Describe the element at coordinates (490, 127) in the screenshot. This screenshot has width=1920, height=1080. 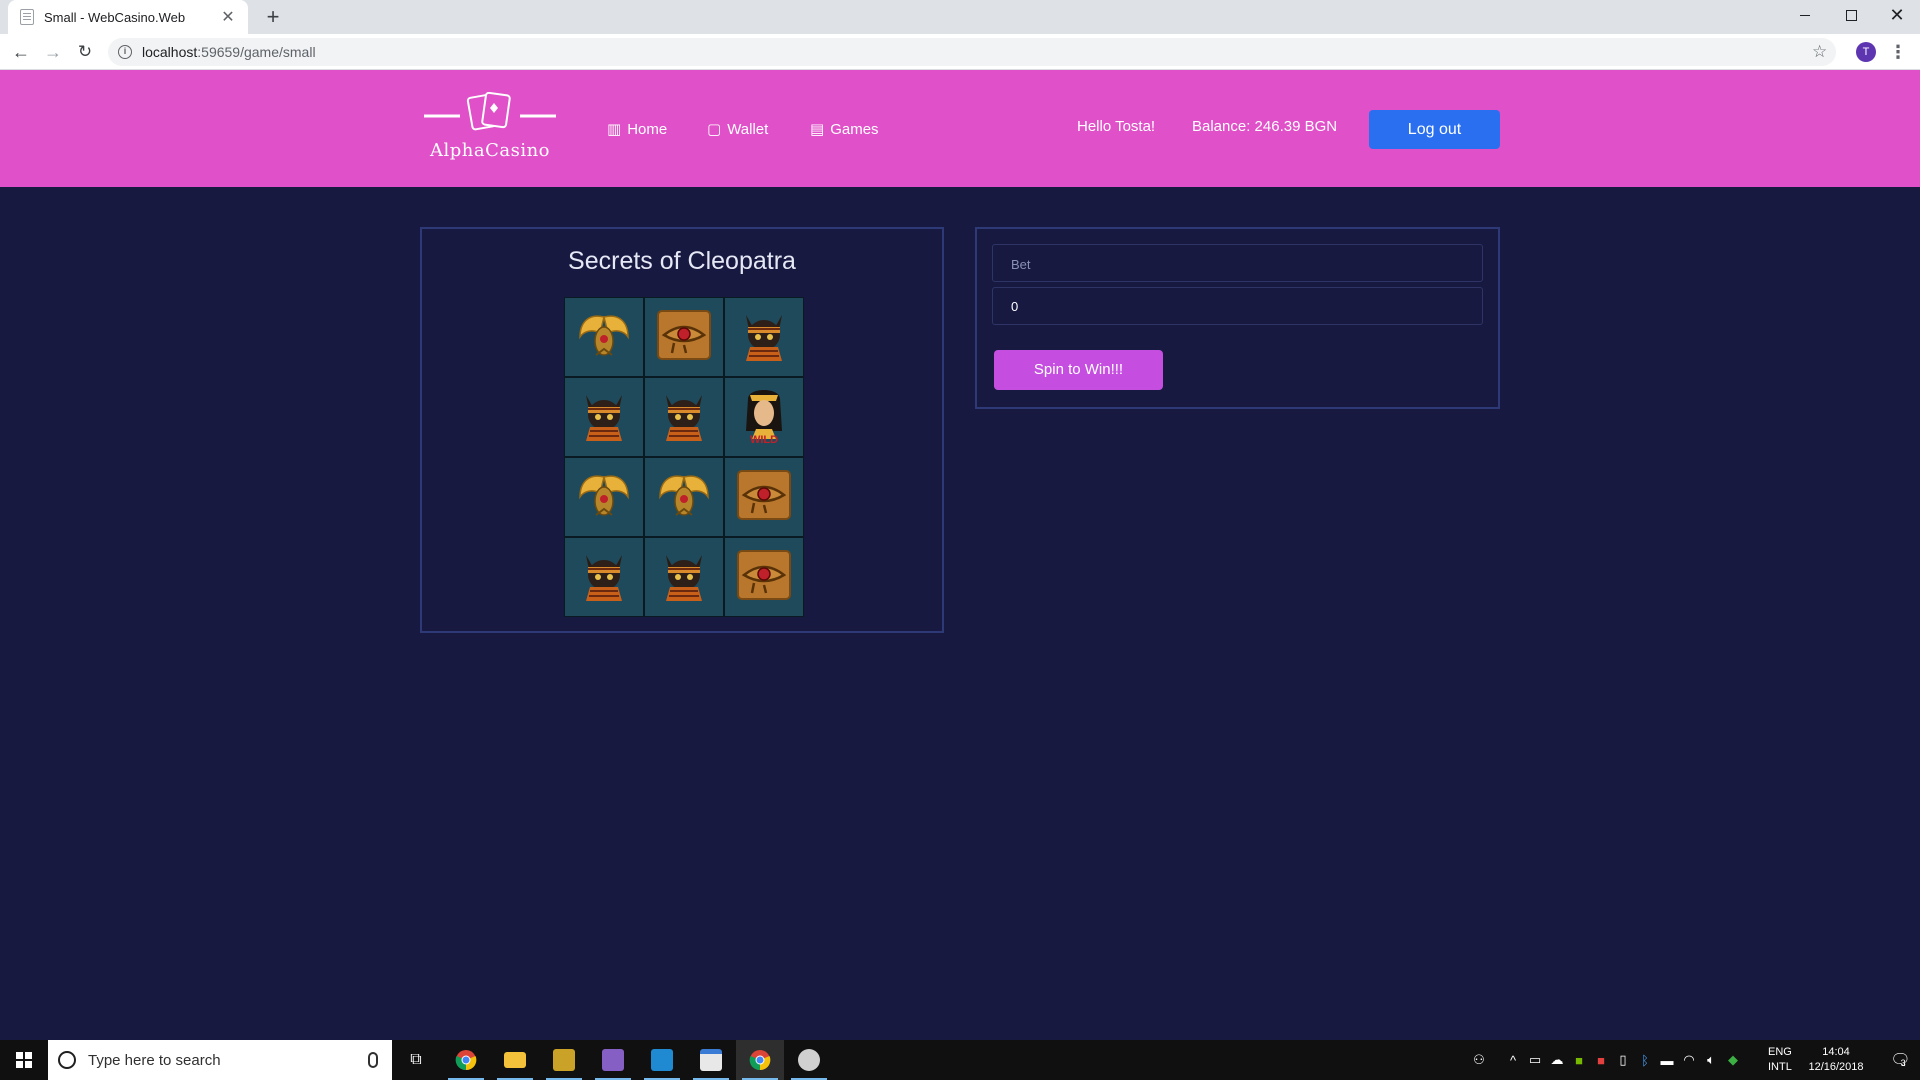
I see `alphacasino-logo: AlphaCasino` at that location.